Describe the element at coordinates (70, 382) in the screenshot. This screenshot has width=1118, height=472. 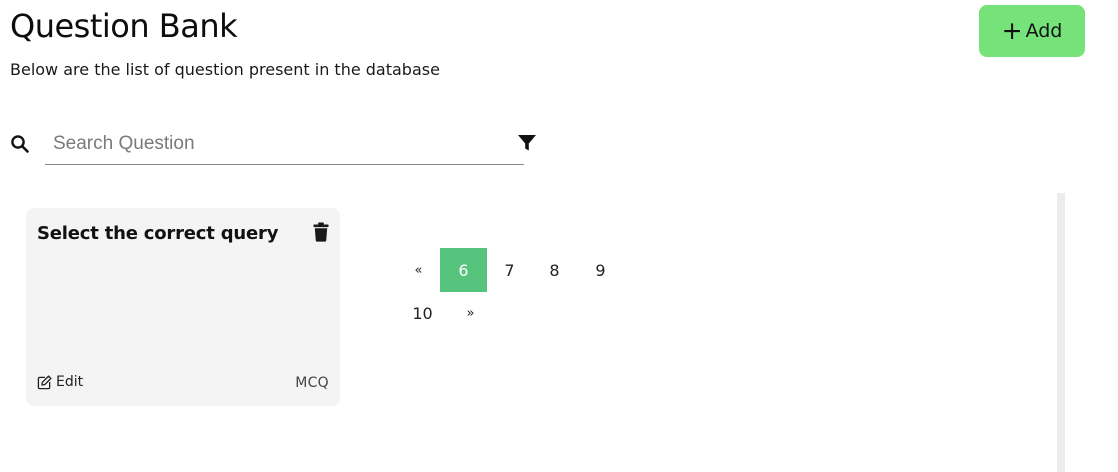
I see `edit-label: Edit` at that location.